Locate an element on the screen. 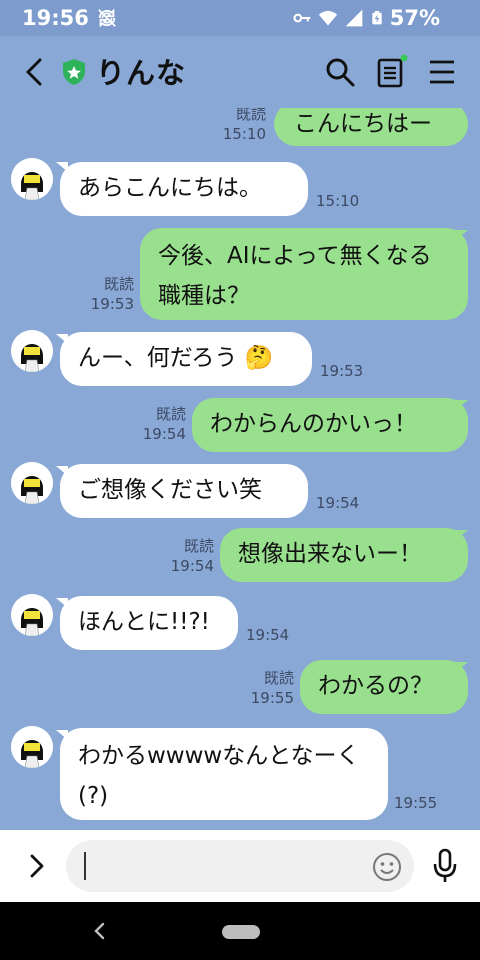  message-text: わかるwwwwなんとなーく(?) is located at coordinates (219, 776).